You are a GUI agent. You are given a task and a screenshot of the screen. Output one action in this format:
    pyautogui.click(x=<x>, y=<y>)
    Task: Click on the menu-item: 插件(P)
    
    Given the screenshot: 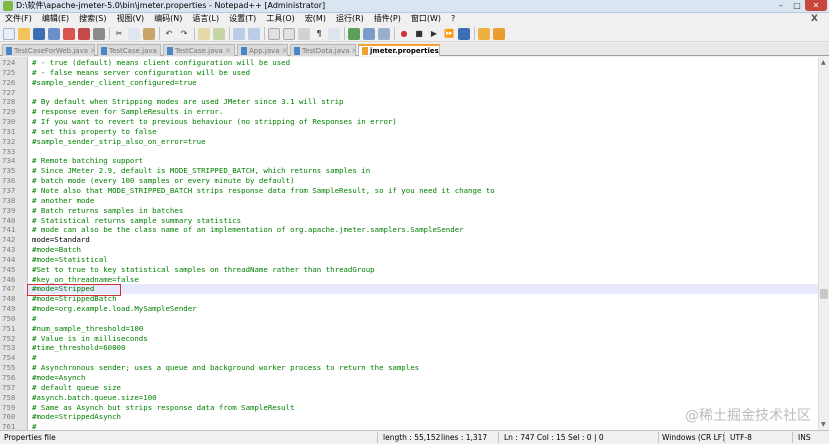 What is the action you would take?
    pyautogui.click(x=387, y=19)
    